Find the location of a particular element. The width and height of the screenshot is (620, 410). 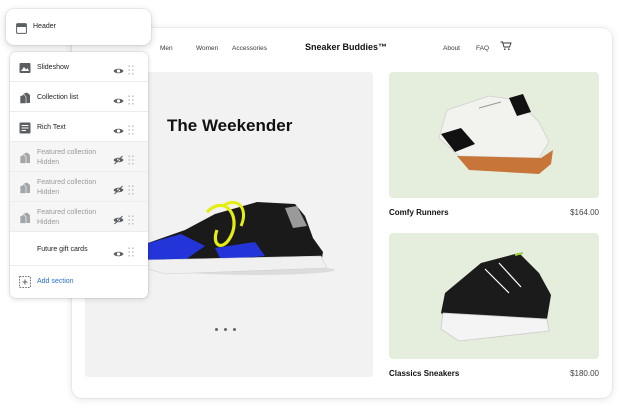

product-card: Classics Sneakers $180.00 is located at coordinates (494, 305).